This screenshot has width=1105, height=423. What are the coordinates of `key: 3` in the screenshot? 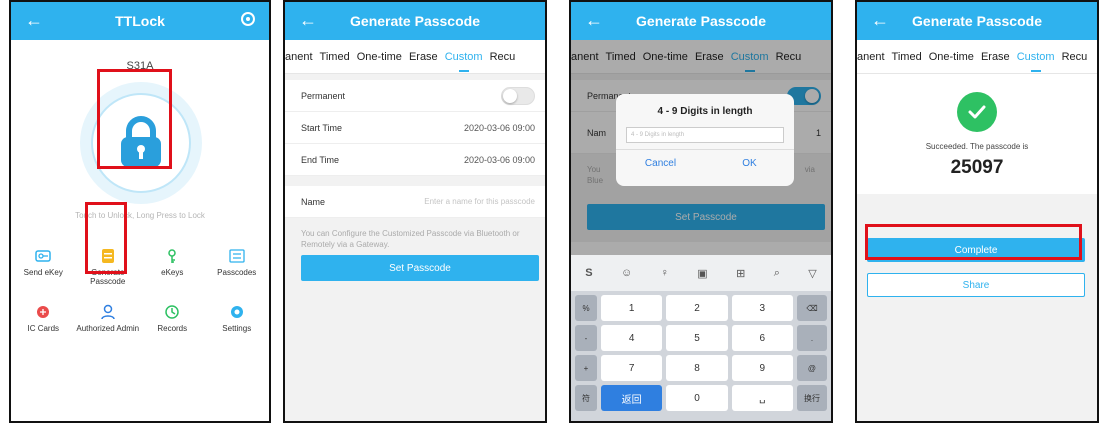 It's located at (762, 308).